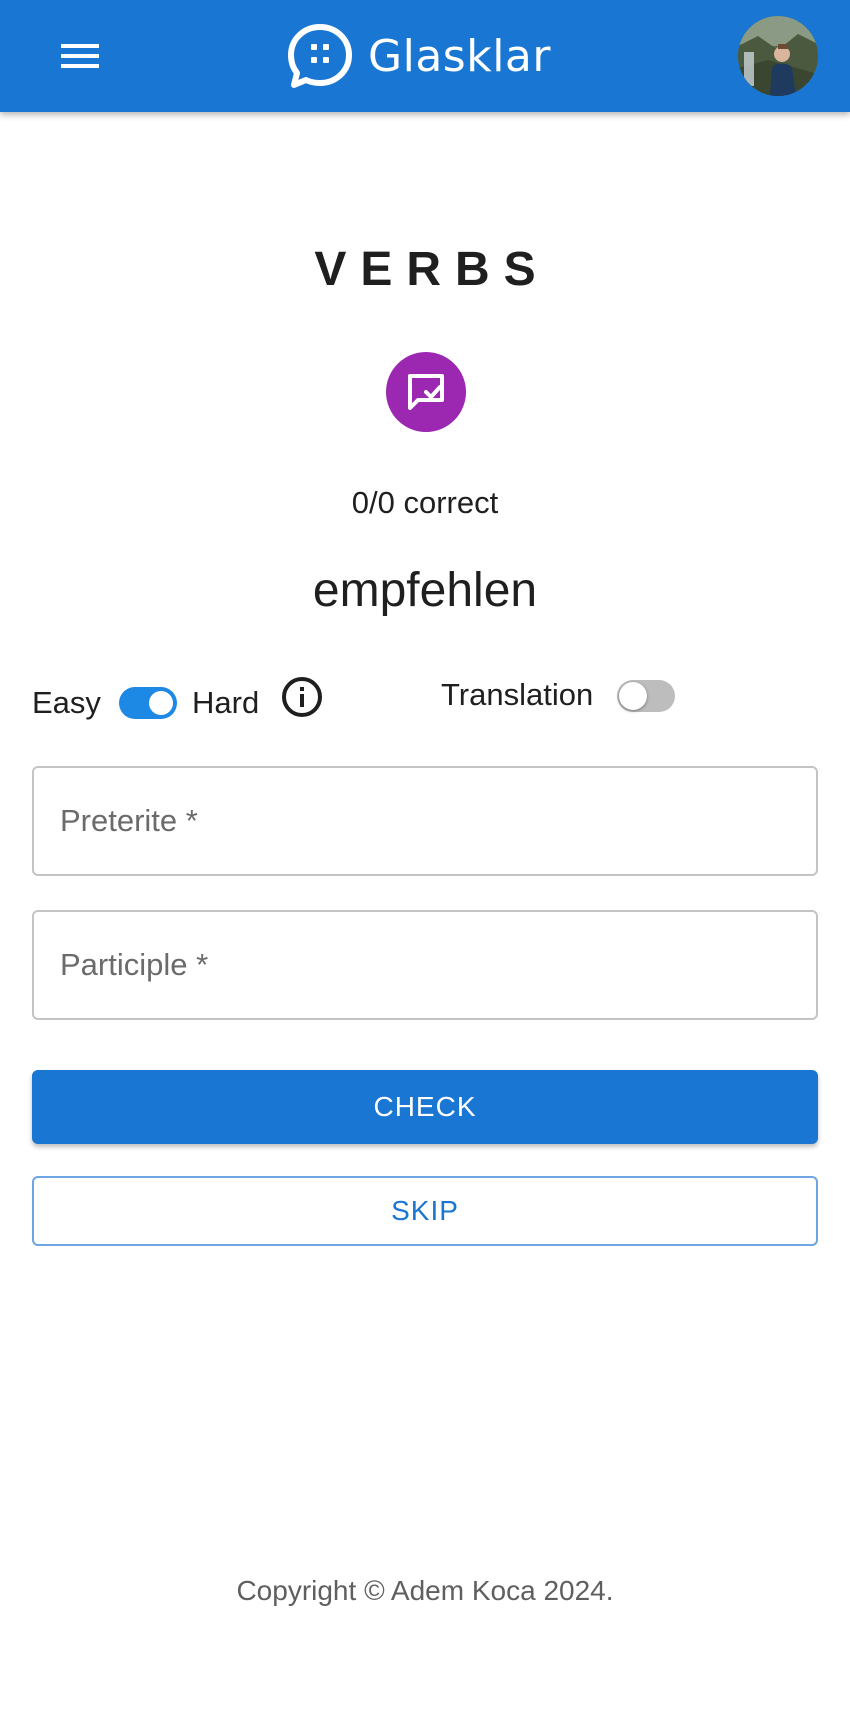  I want to click on chat-bubble-logo-icon, so click(320, 56).